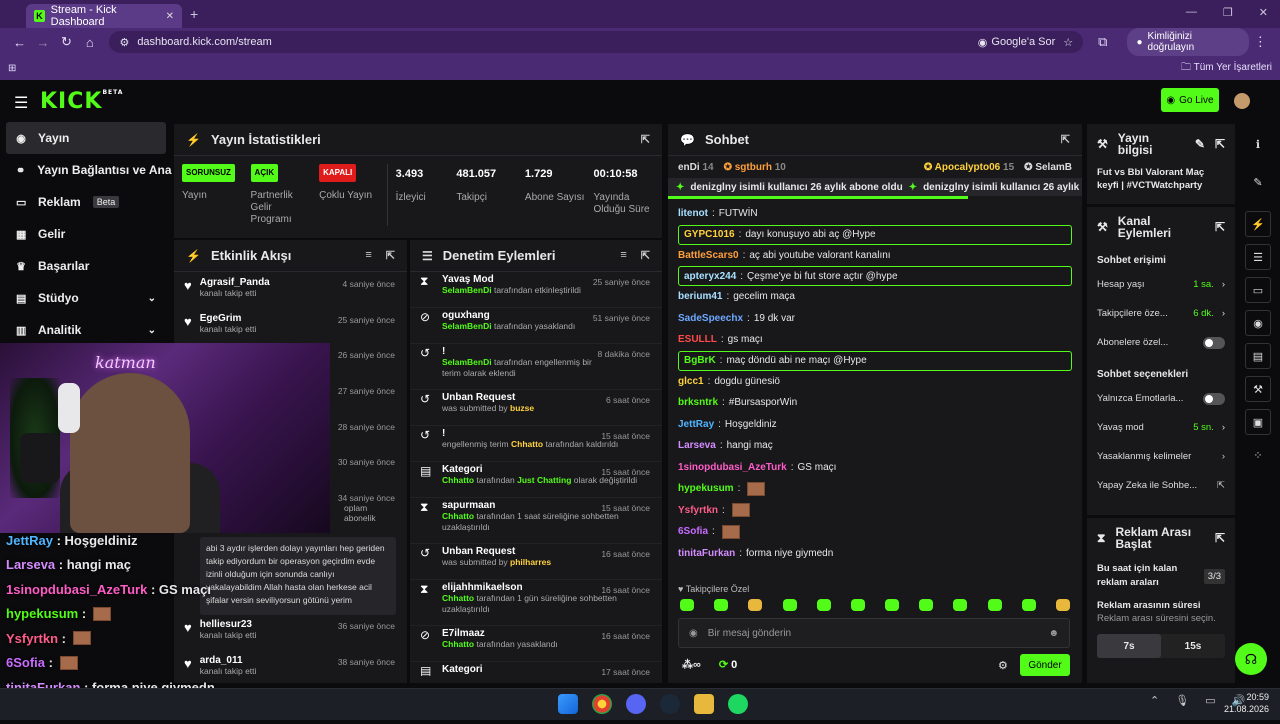  I want to click on more-icon: ⁘, so click(1258, 455).